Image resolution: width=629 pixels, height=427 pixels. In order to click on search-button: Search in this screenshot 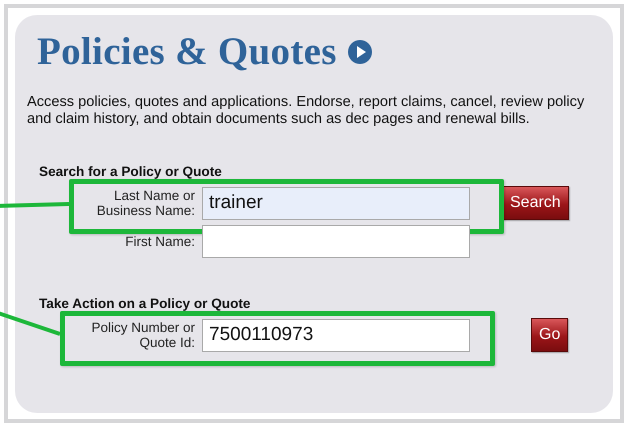, I will do `click(535, 203)`.